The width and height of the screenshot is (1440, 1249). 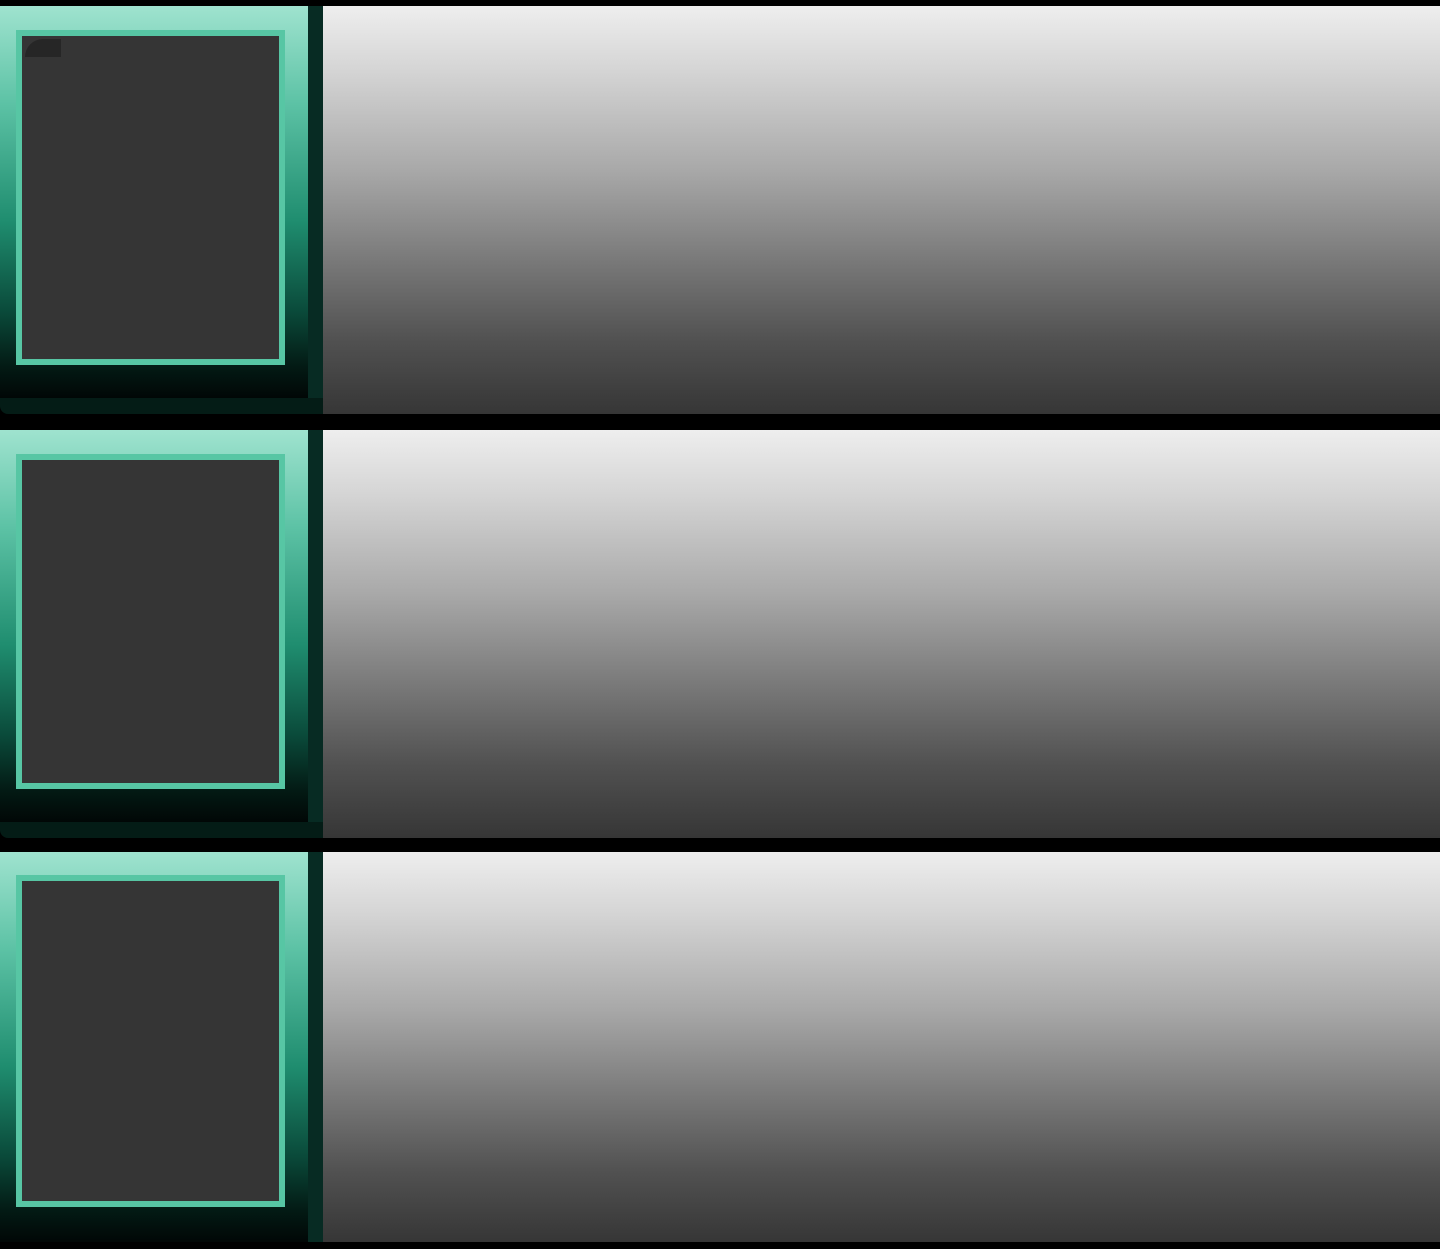 I want to click on loading-arc-icon, so click(x=43, y=48).